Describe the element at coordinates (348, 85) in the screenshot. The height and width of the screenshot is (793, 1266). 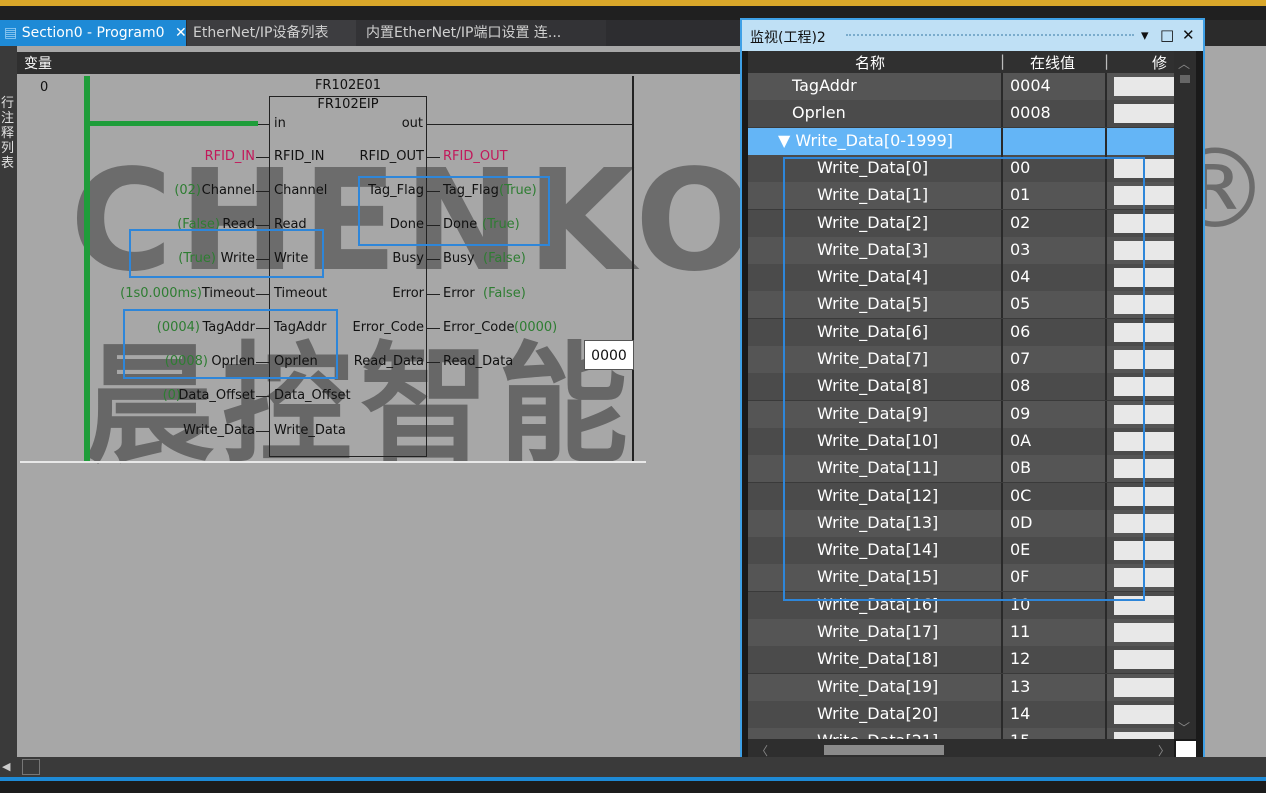
I see `fb-instance-name: FR102E01` at that location.